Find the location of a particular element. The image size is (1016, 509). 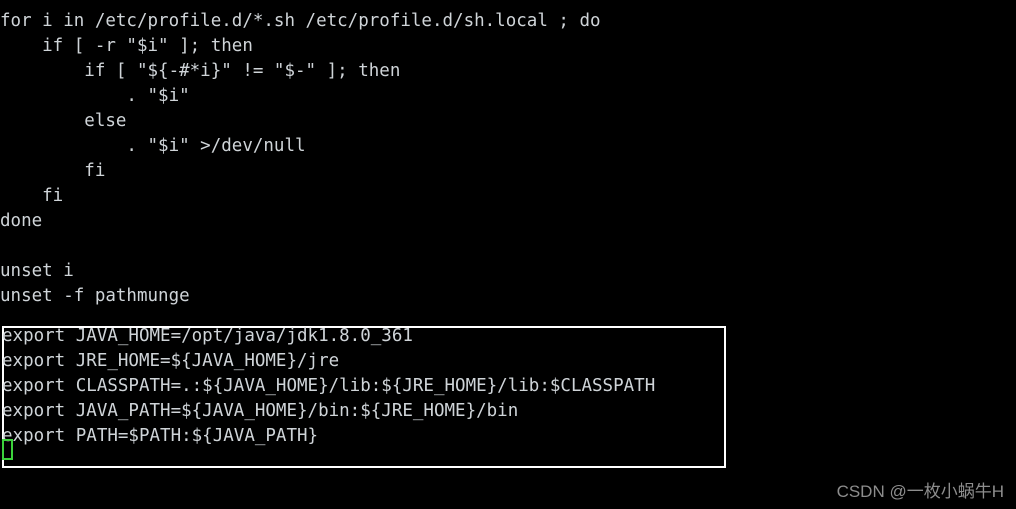

code-line: . "$i" is located at coordinates (95, 96).